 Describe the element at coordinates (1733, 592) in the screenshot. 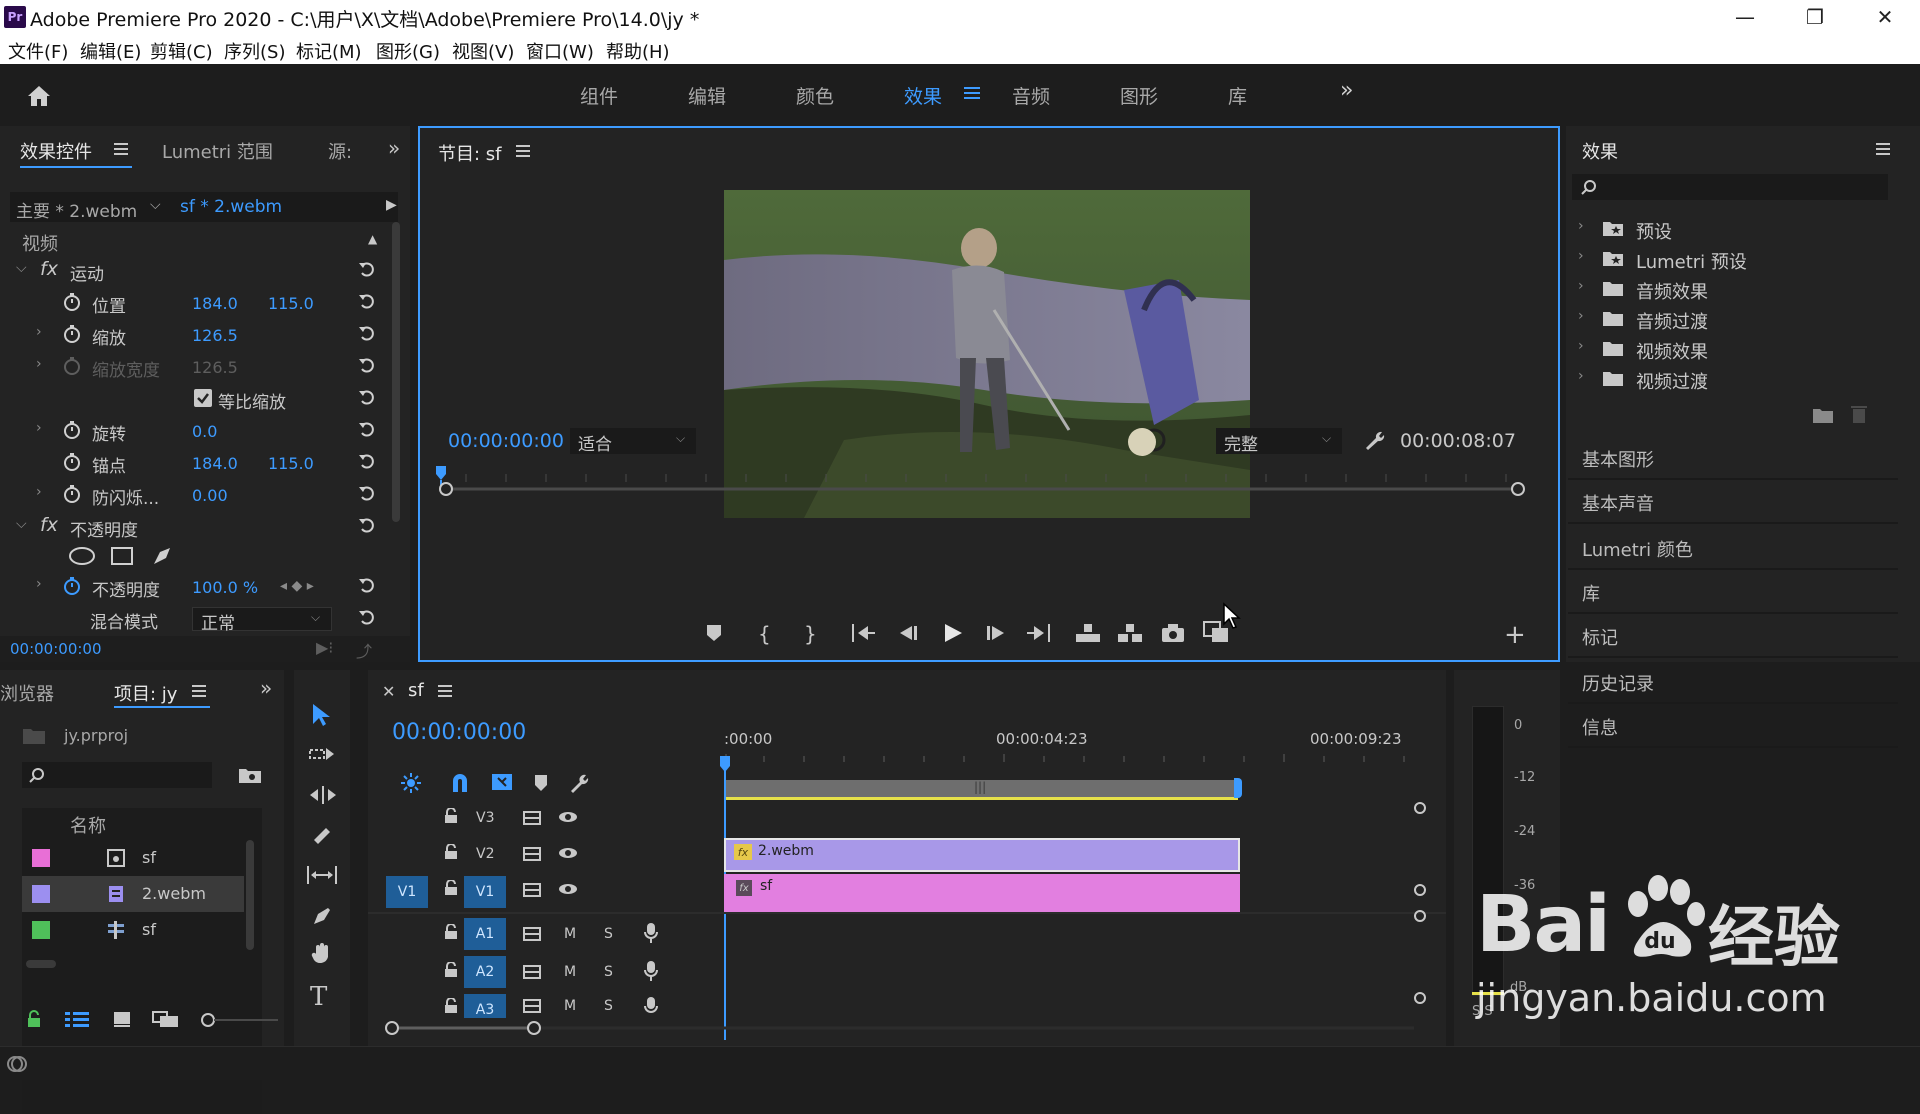

I see `panel-libraries: 库` at that location.